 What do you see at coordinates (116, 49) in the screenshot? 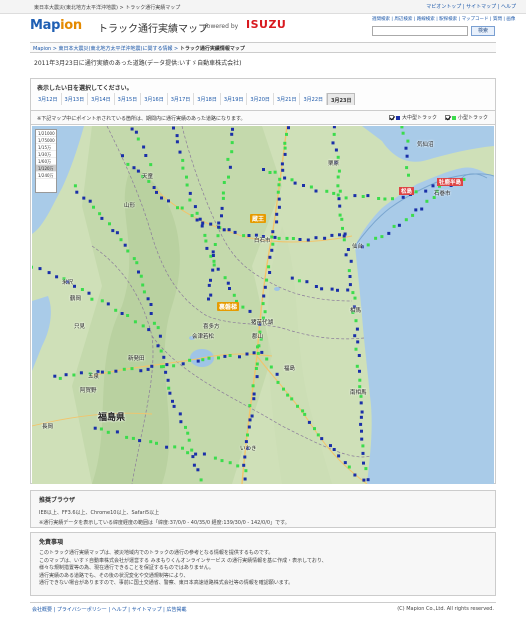
I see `breadcrumb-quake: 東日本大震災(東北地方太平洋沖地震)に関する情報` at bounding box center [116, 49].